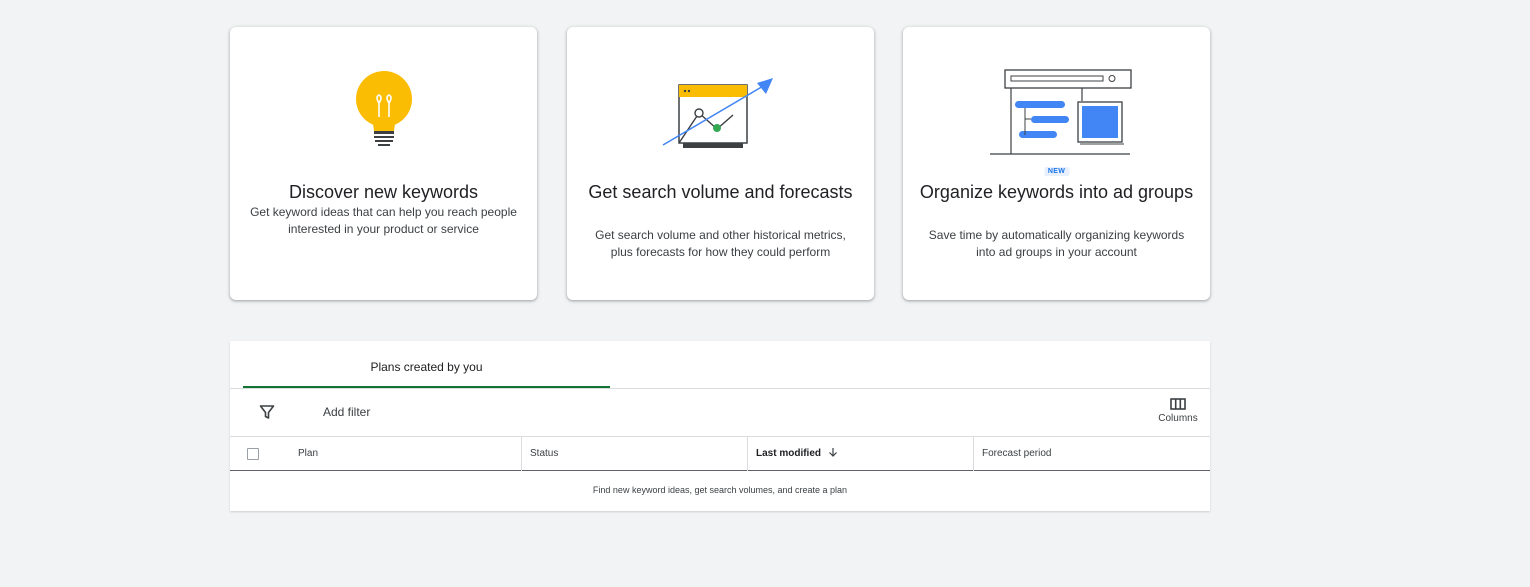 The width and height of the screenshot is (1530, 587). Describe the element at coordinates (717, 113) in the screenshot. I see `chart-icon` at that location.